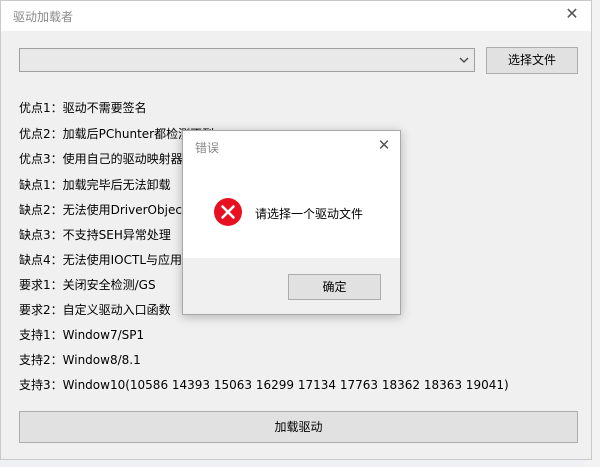  I want to click on info-line: 优点3：使用自己的驱动映射器, so click(101, 159).